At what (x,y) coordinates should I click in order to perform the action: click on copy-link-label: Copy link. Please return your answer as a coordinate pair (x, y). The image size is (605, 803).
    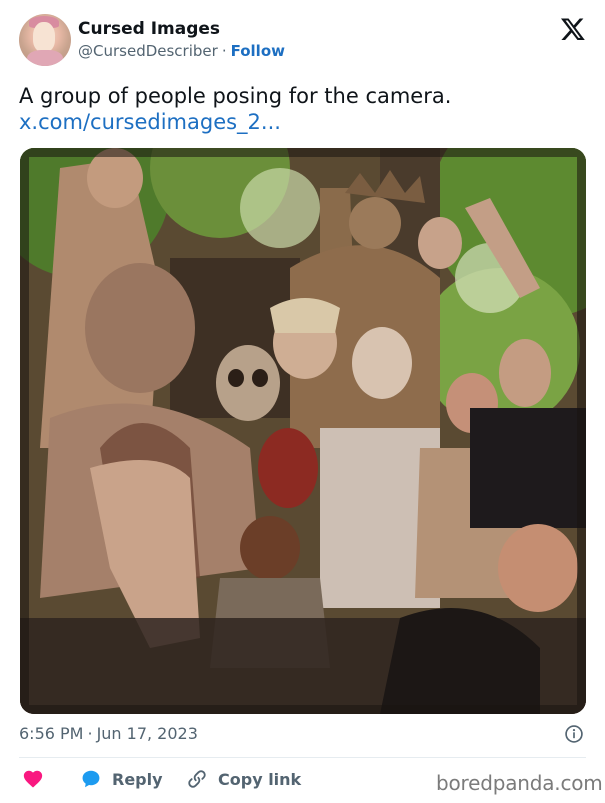
    Looking at the image, I should click on (260, 779).